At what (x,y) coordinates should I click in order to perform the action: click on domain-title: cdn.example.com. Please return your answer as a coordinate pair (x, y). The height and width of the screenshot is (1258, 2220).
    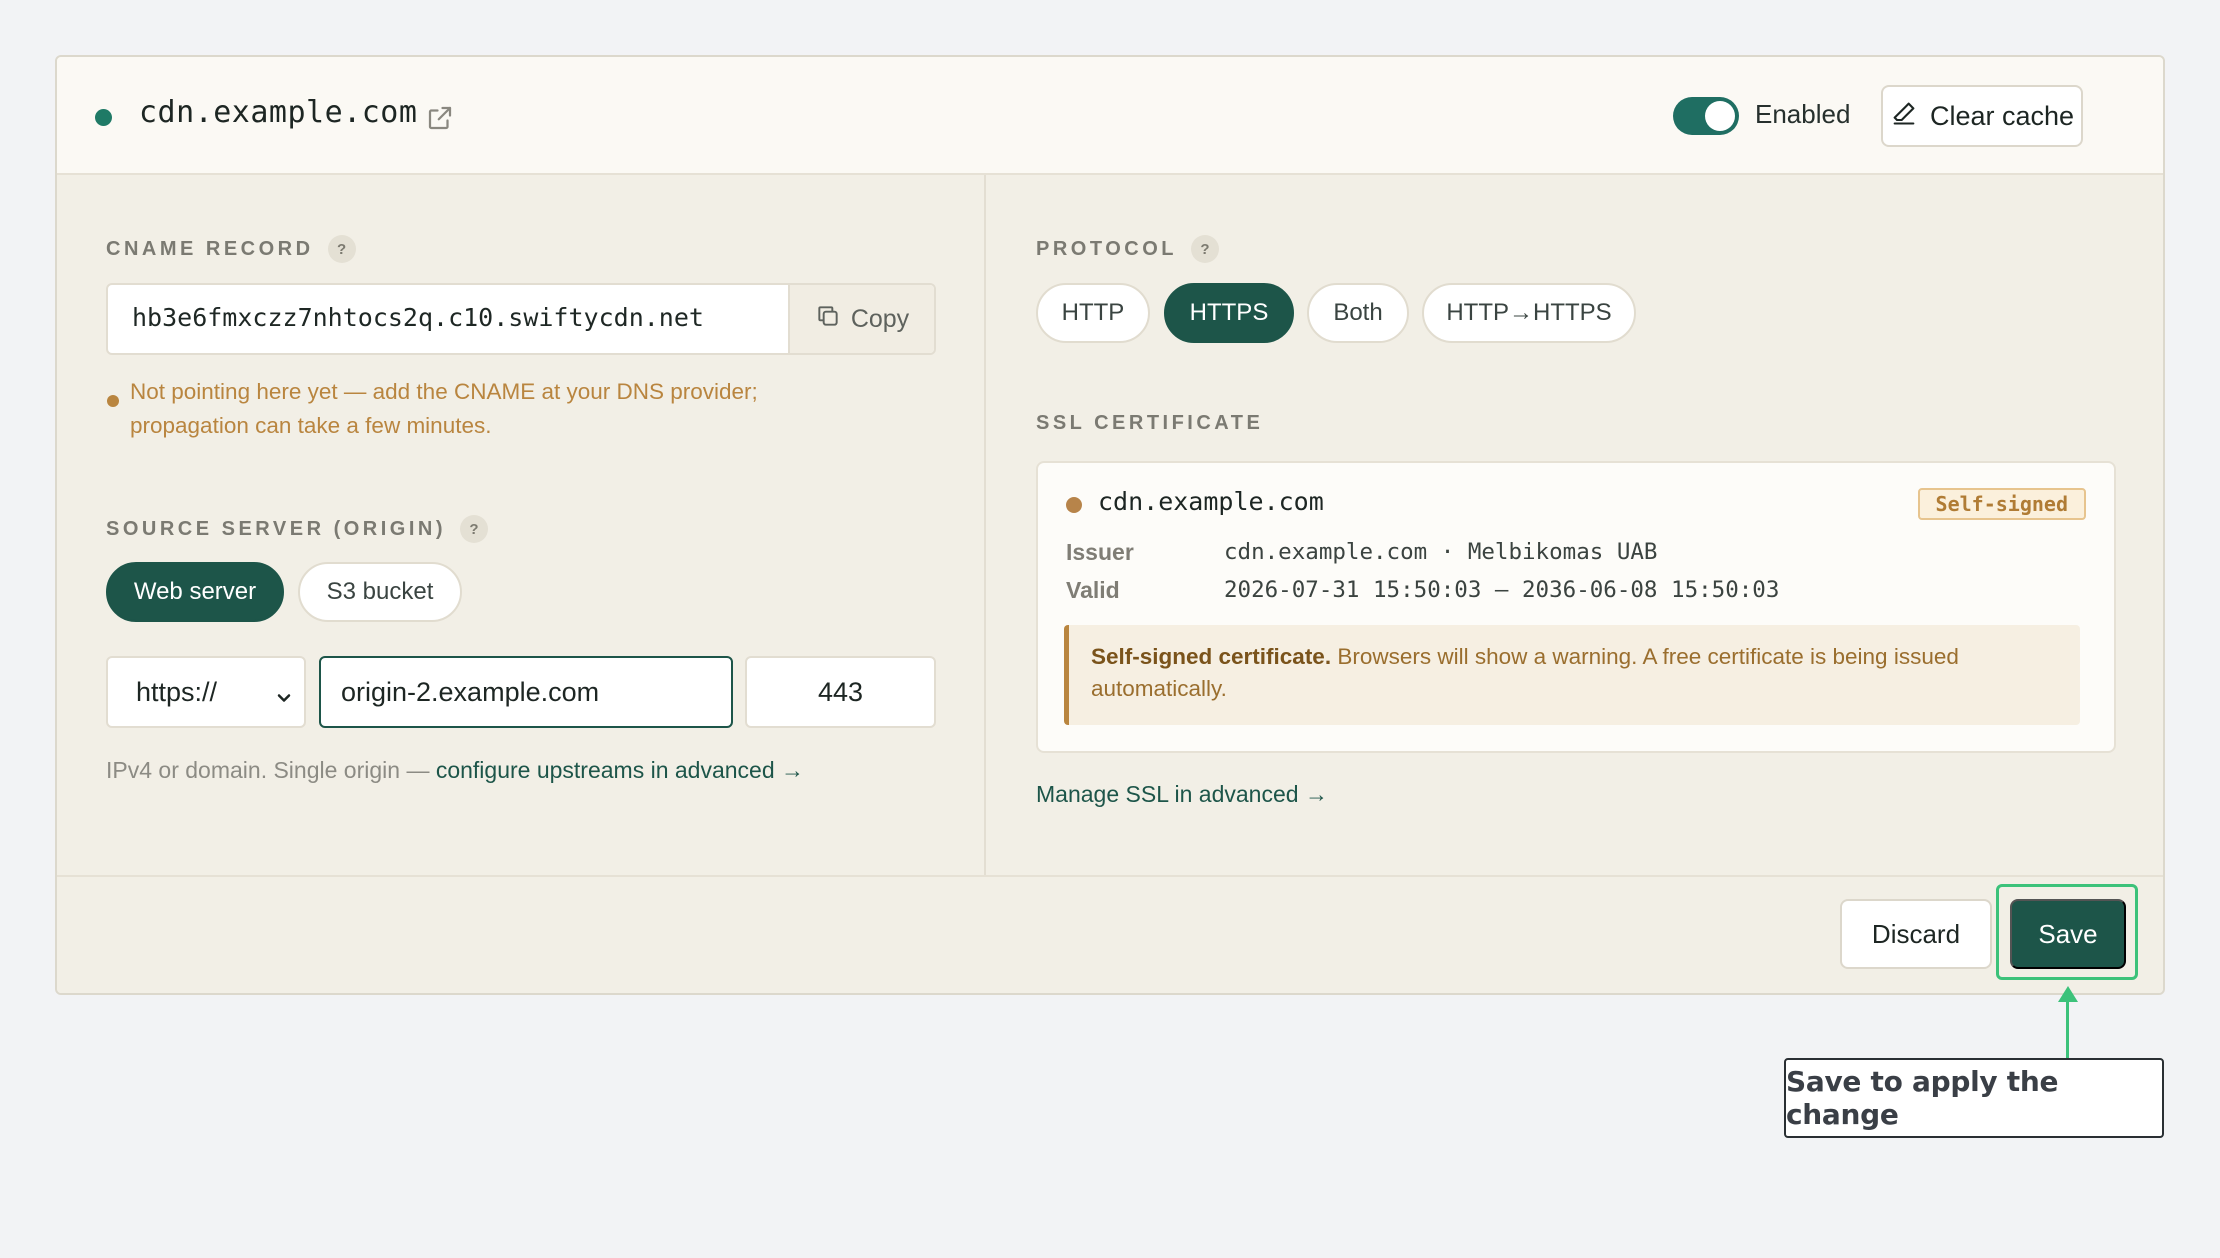
    Looking at the image, I should click on (278, 112).